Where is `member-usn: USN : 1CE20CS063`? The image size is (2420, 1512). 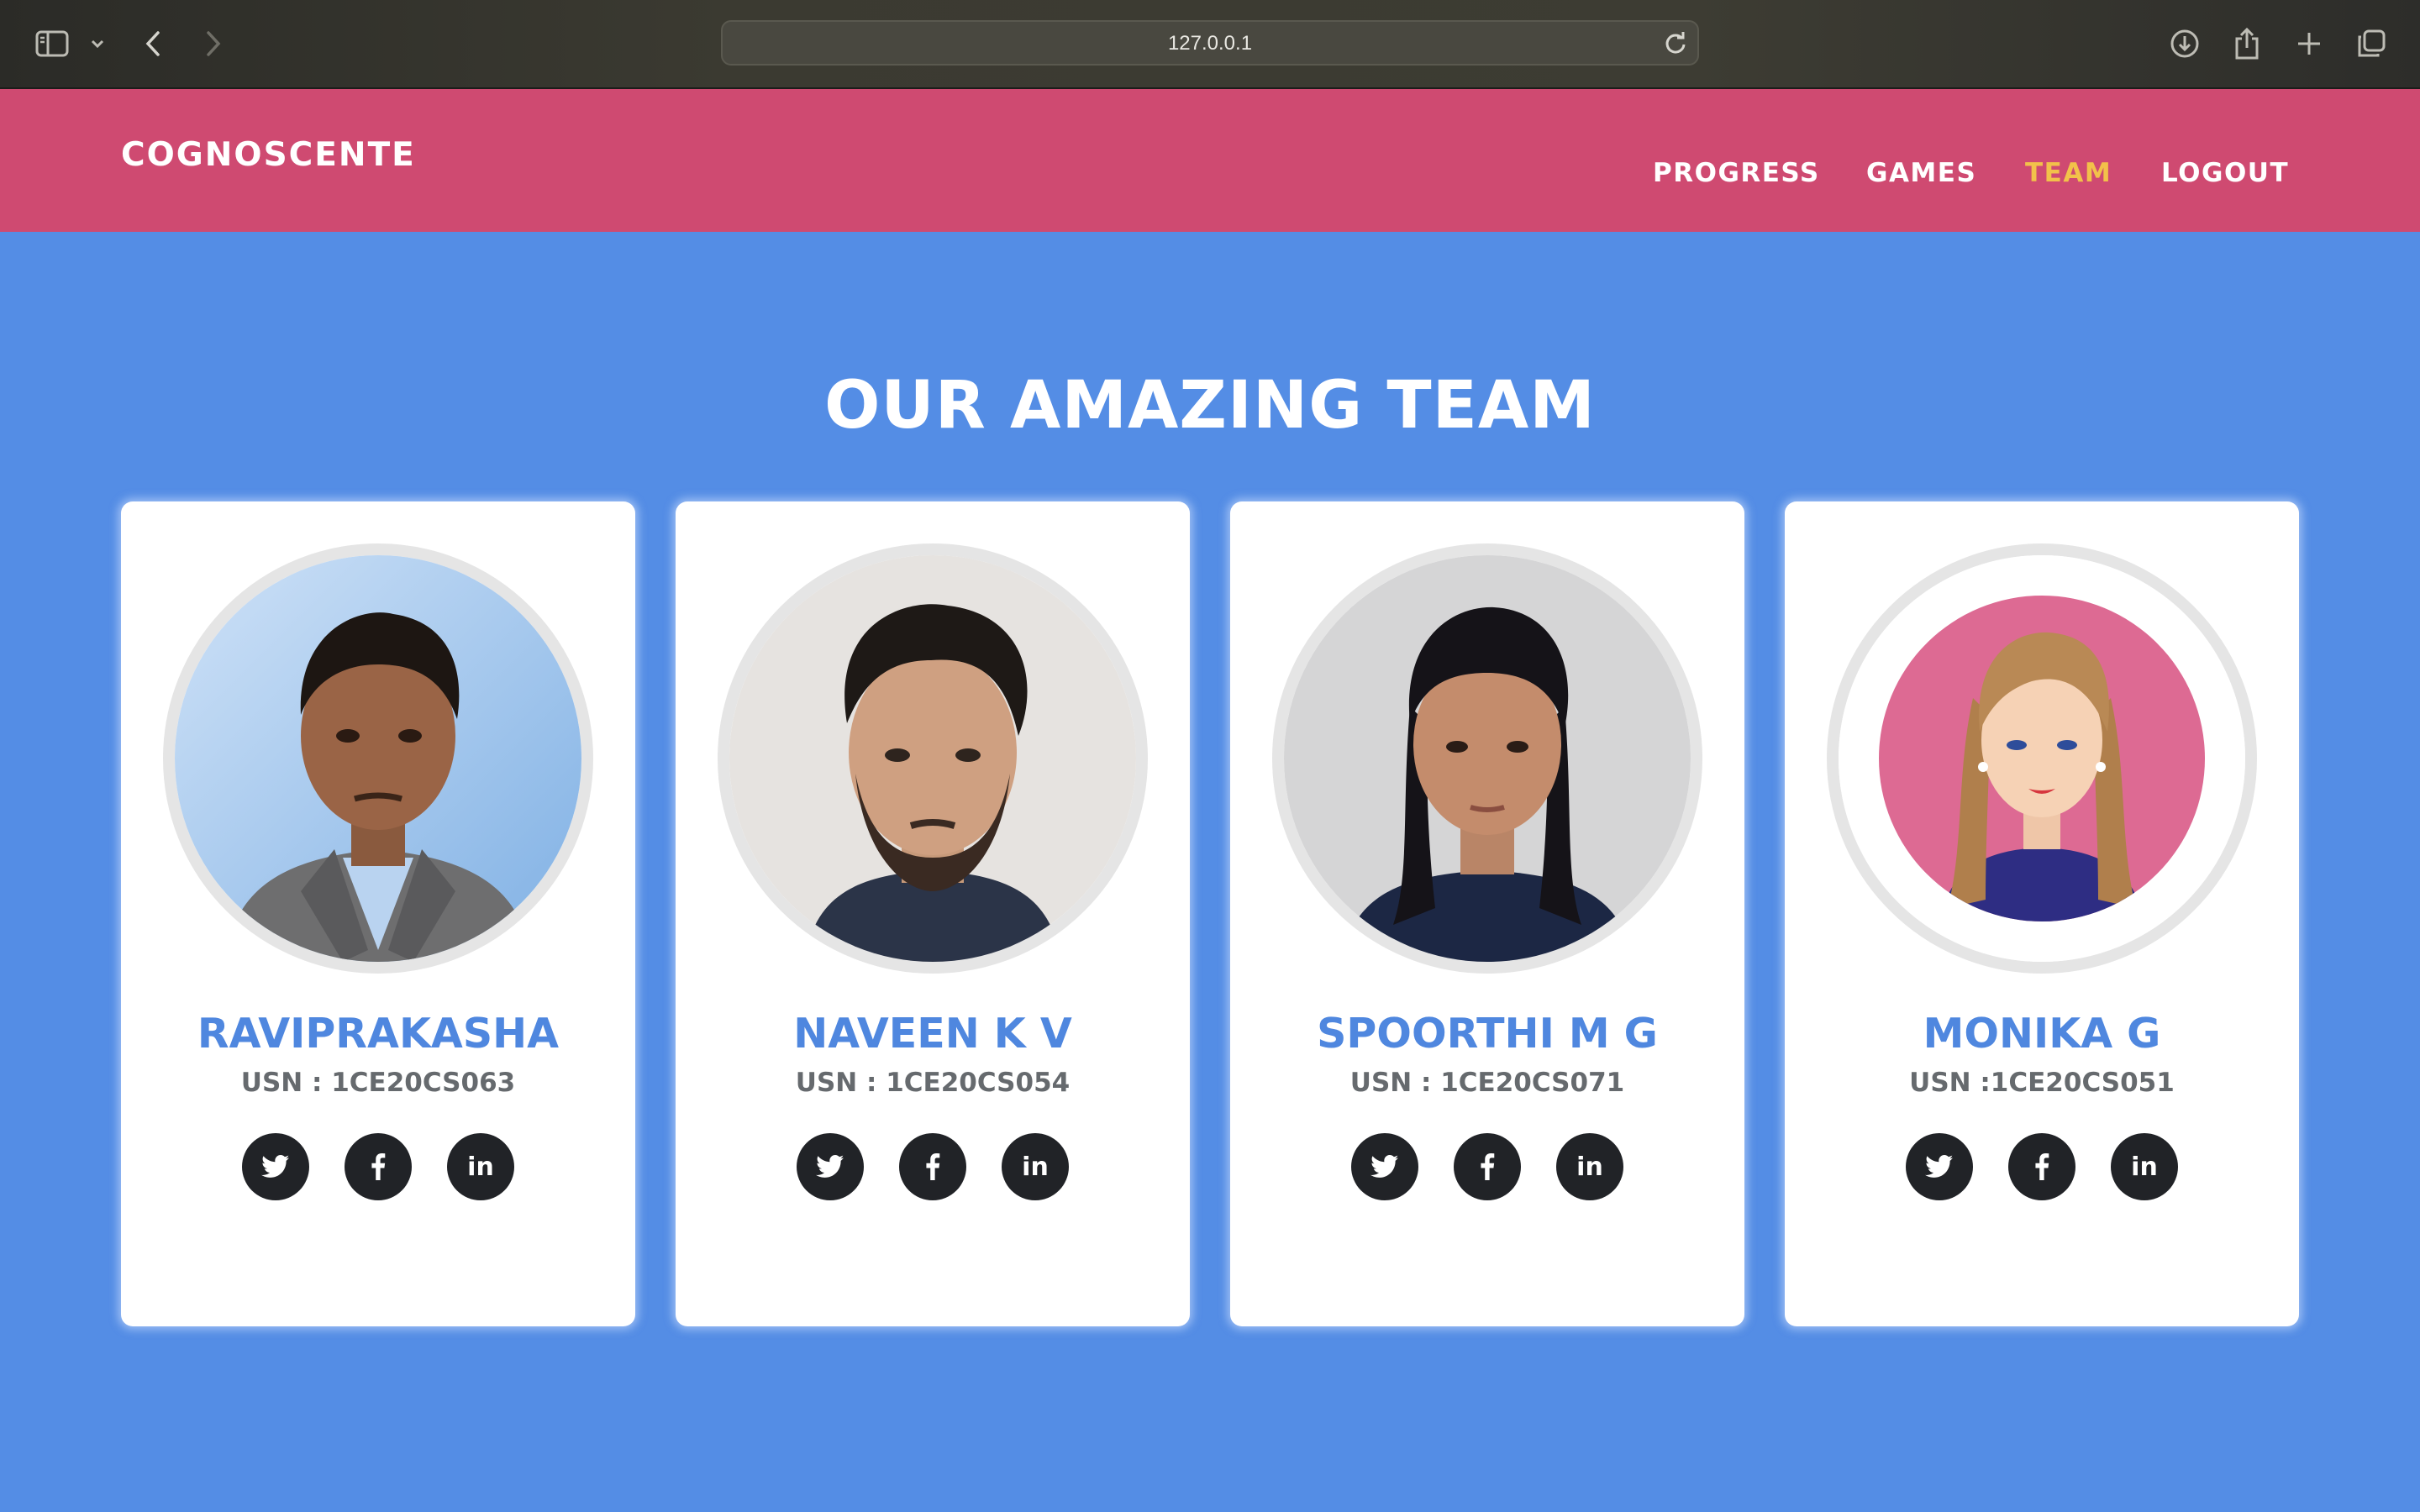 member-usn: USN : 1CE20CS063 is located at coordinates (378, 1083).